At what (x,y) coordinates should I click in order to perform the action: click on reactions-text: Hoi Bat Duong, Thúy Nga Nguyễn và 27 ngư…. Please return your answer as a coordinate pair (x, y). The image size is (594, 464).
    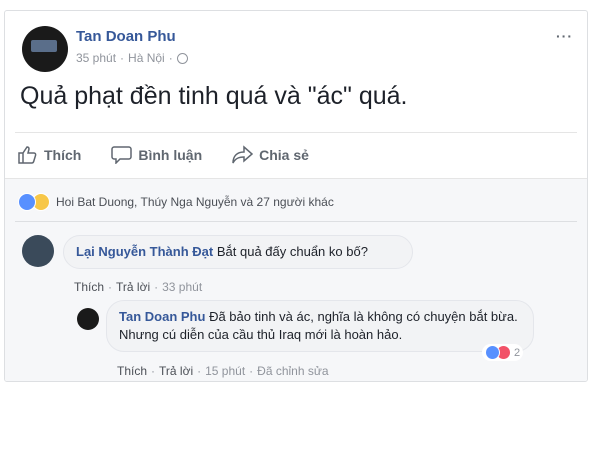
    Looking at the image, I should click on (195, 202).